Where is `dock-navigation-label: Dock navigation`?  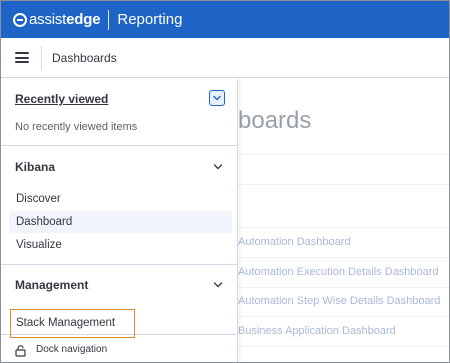 dock-navigation-label: Dock navigation is located at coordinates (72, 349).